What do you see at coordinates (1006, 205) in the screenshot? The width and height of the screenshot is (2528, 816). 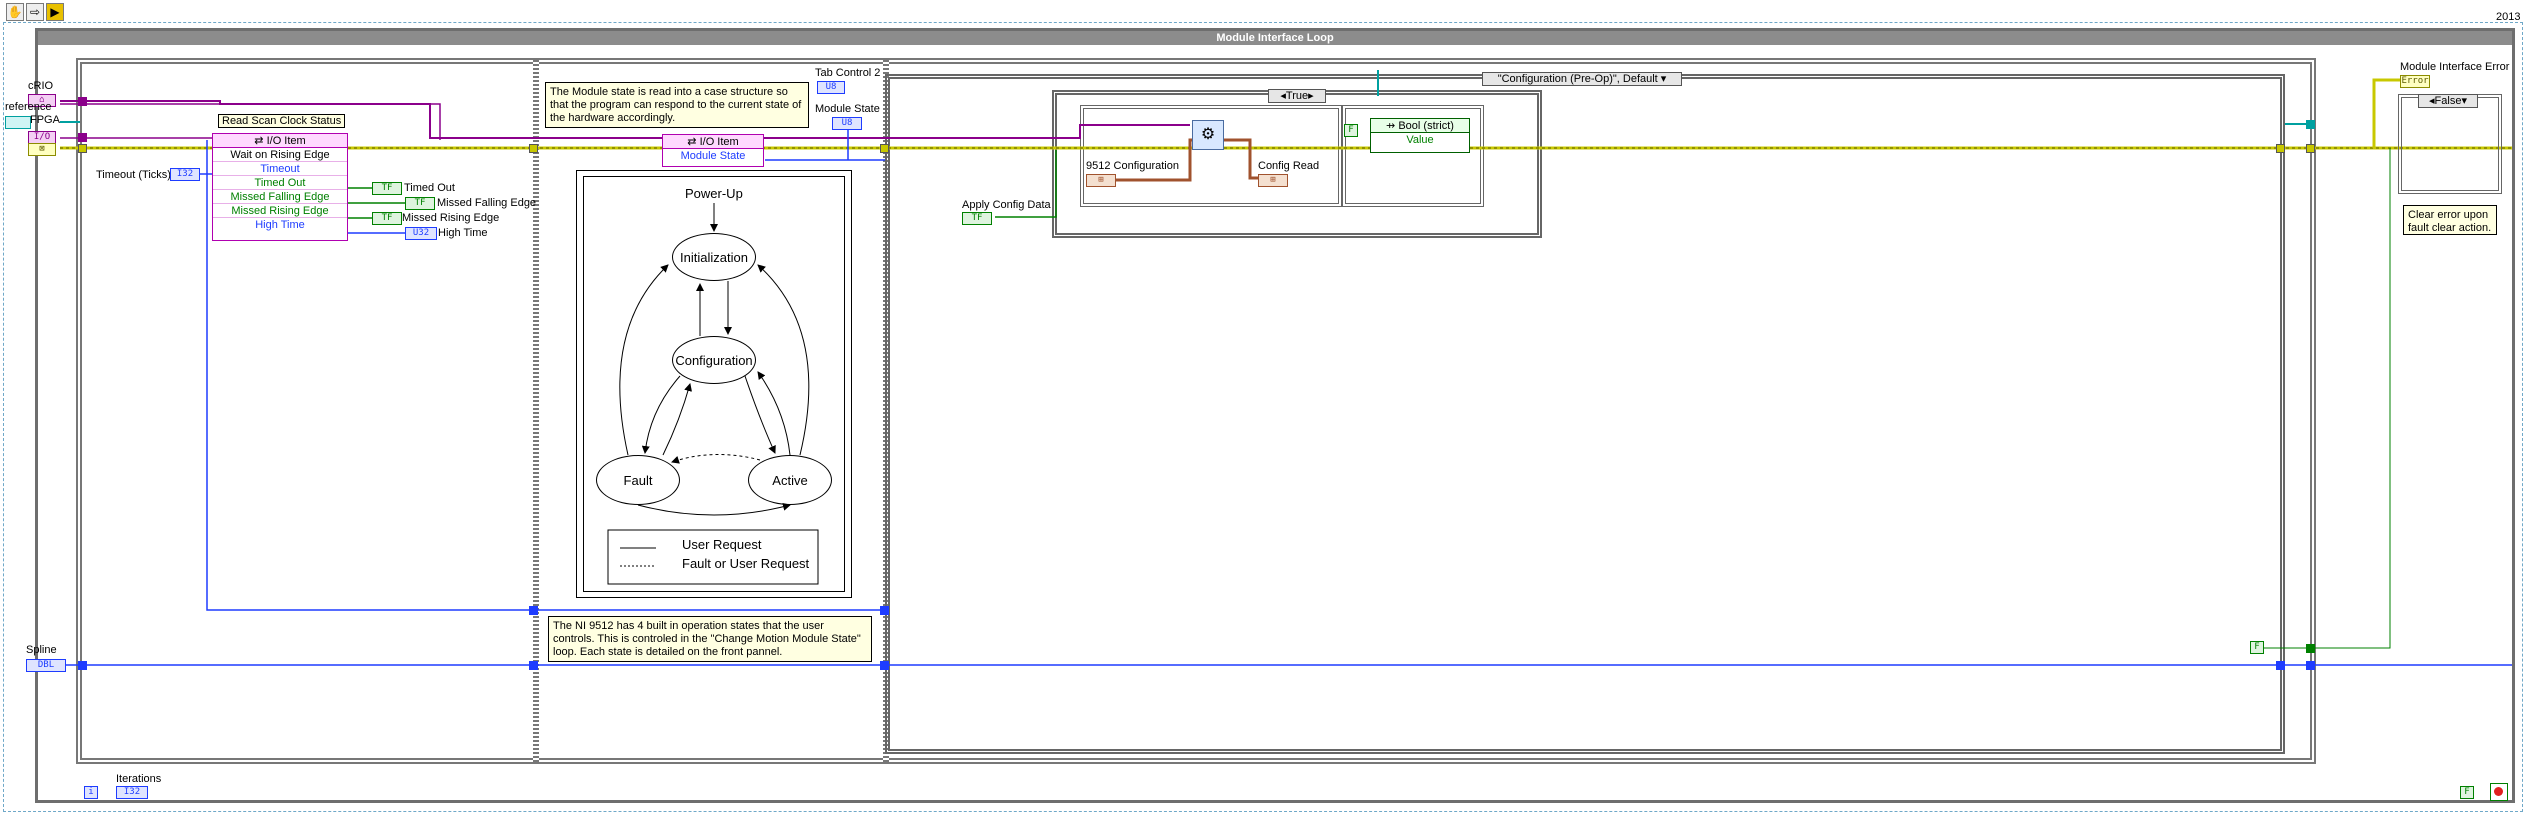 I see `apply-config-label: Apply Config Data` at bounding box center [1006, 205].